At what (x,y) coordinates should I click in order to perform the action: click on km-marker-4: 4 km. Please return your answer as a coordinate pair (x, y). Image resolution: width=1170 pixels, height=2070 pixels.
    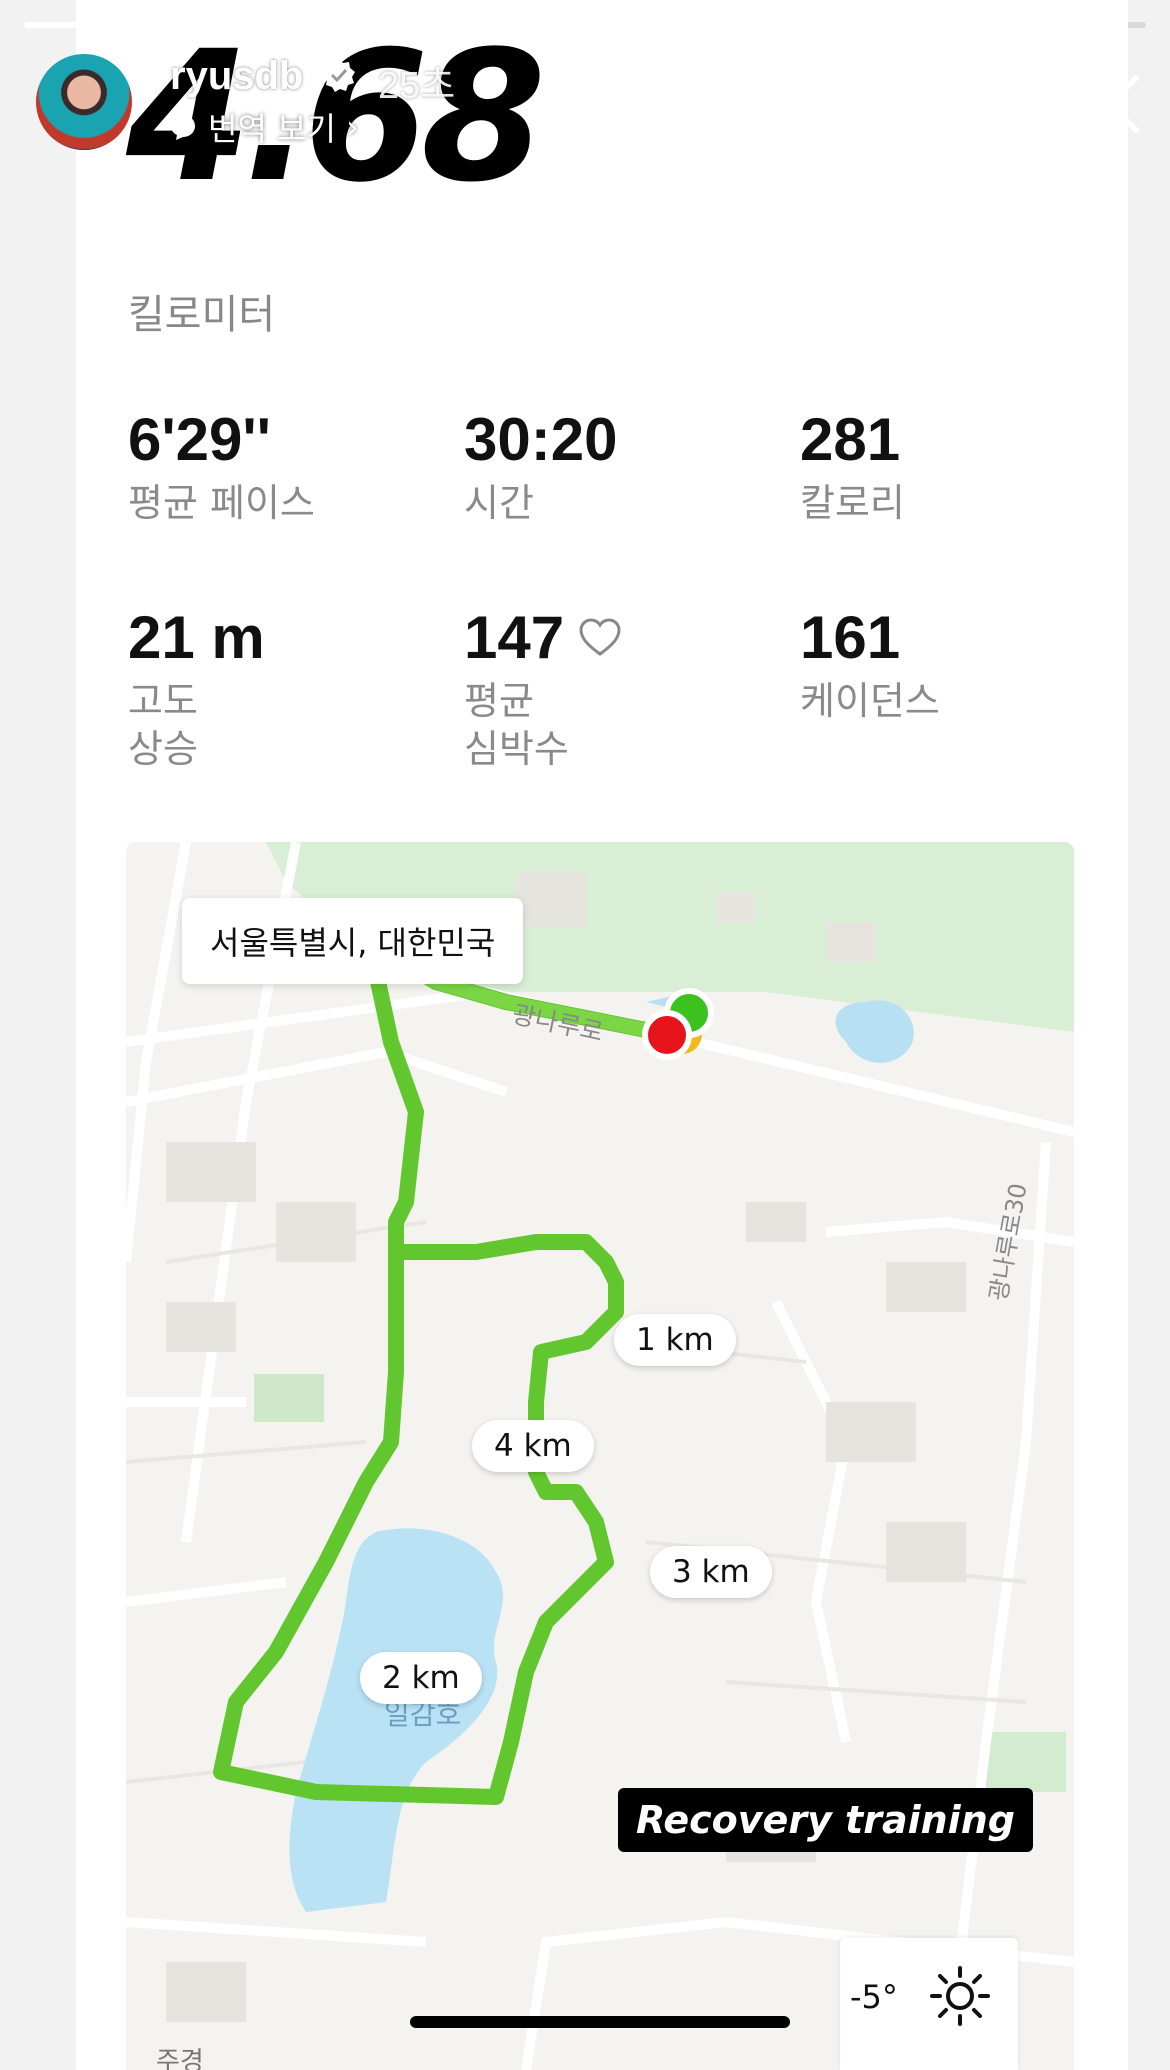
    Looking at the image, I should click on (533, 1446).